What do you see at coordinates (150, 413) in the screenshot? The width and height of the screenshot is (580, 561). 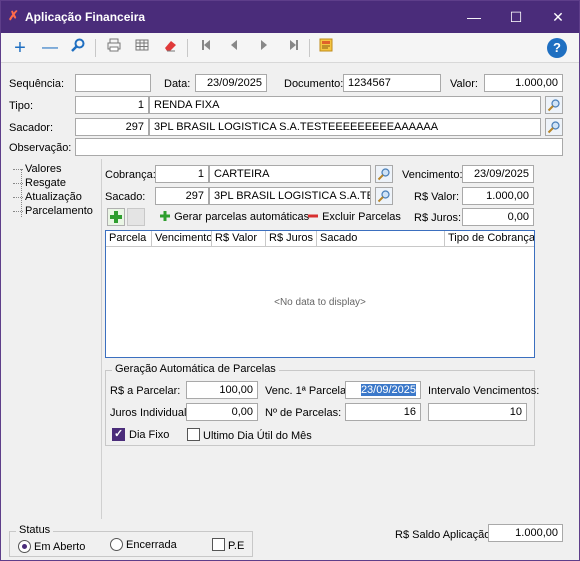 I see `juros-individual-label: Juros Individual:` at bounding box center [150, 413].